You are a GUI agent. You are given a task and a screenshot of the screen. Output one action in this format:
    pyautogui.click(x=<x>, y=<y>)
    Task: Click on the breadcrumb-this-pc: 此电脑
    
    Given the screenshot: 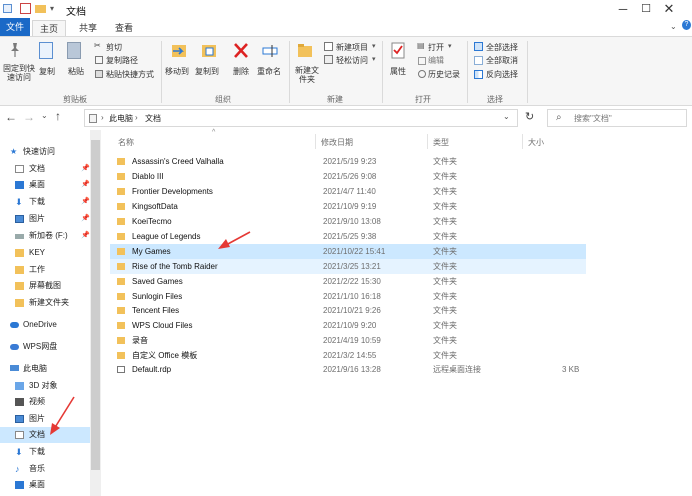 What is the action you would take?
    pyautogui.click(x=121, y=118)
    